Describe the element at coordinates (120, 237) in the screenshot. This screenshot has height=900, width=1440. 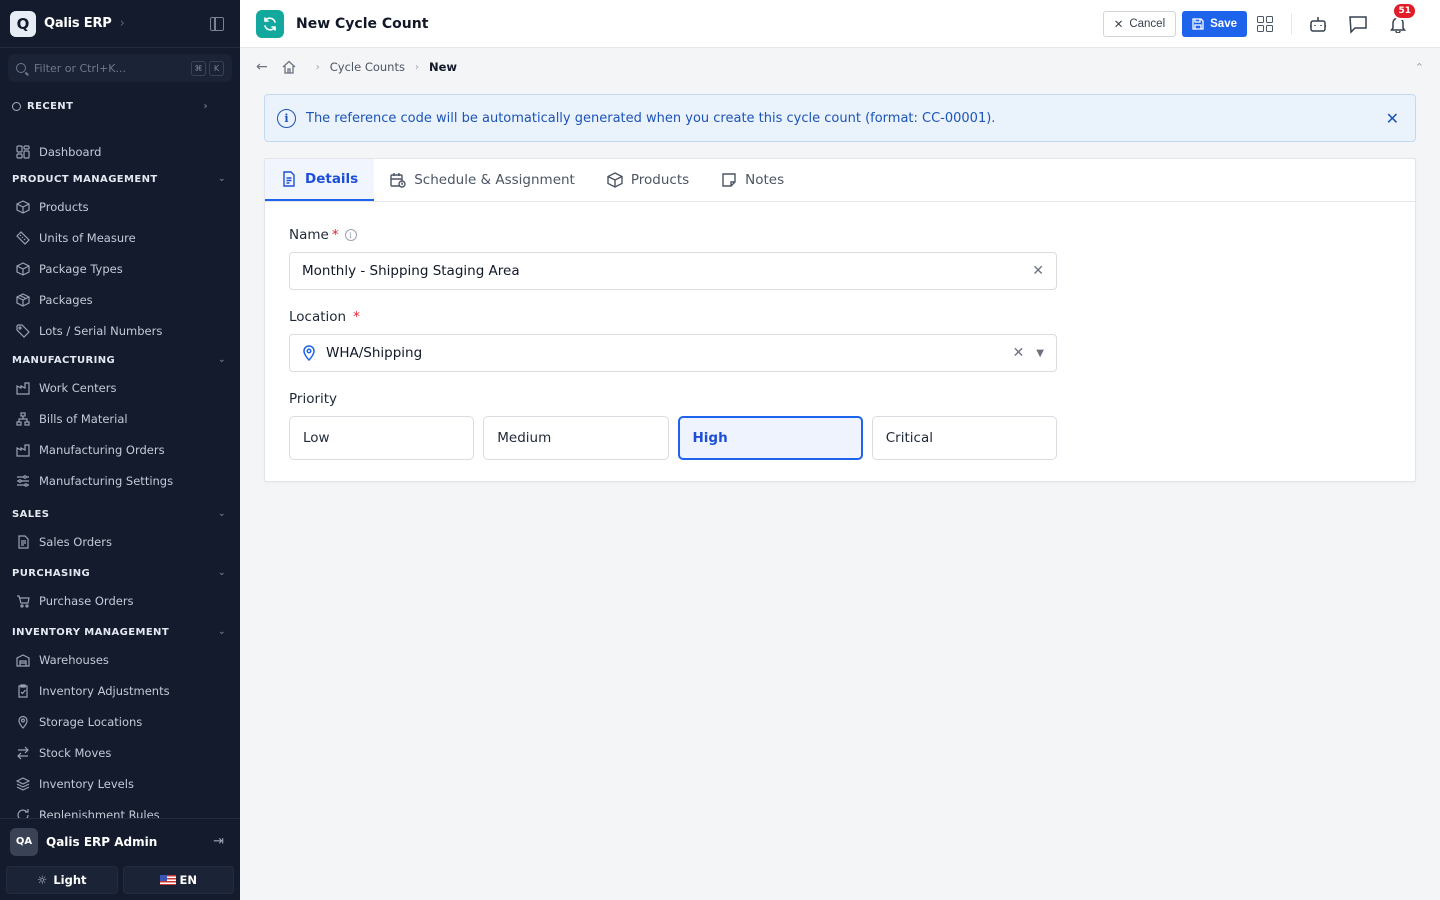
I see `sidebar-item-units-of-measure: Units of Measure` at that location.